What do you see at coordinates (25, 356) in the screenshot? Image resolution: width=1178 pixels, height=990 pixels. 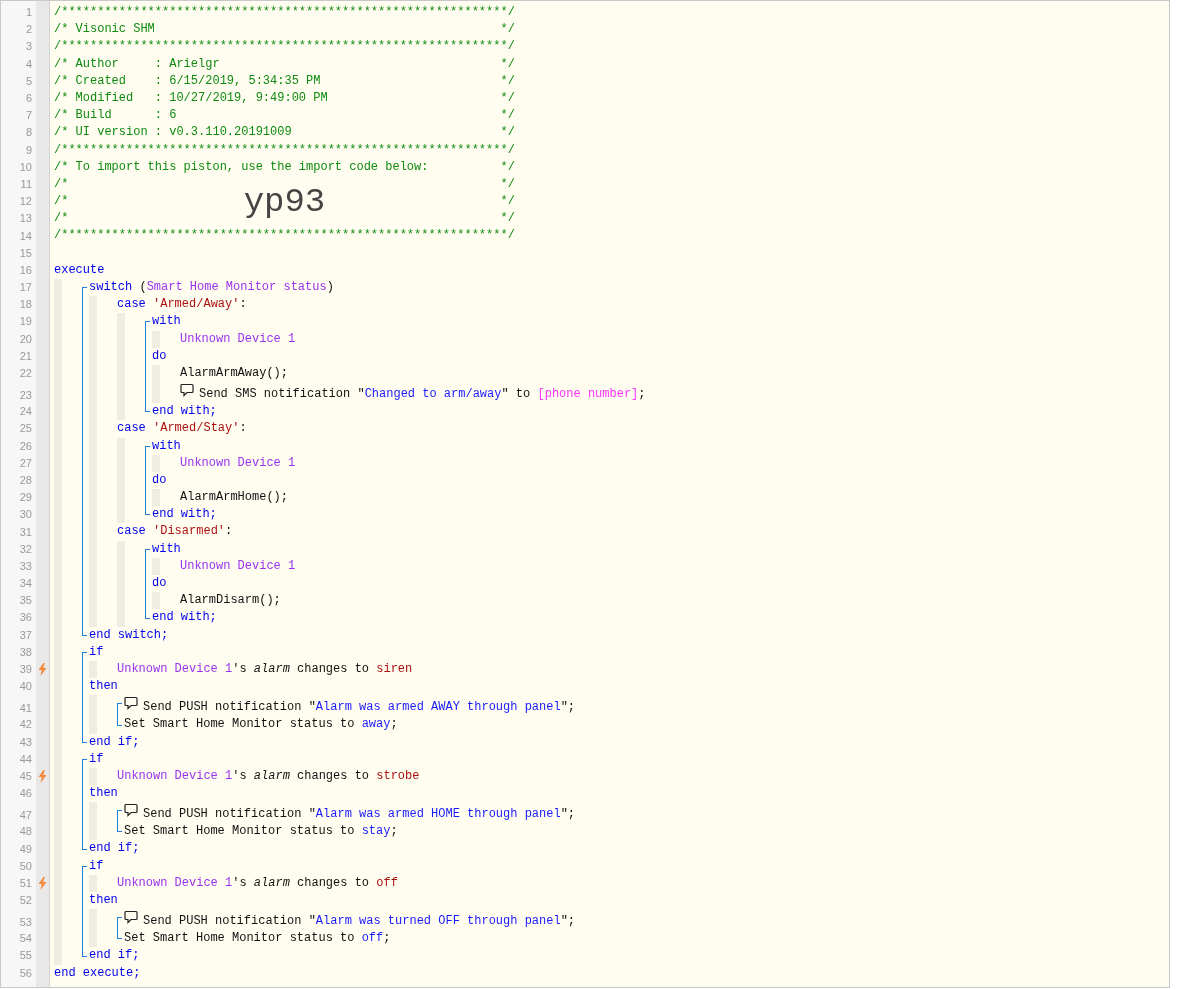 I see `line-number: 21` at bounding box center [25, 356].